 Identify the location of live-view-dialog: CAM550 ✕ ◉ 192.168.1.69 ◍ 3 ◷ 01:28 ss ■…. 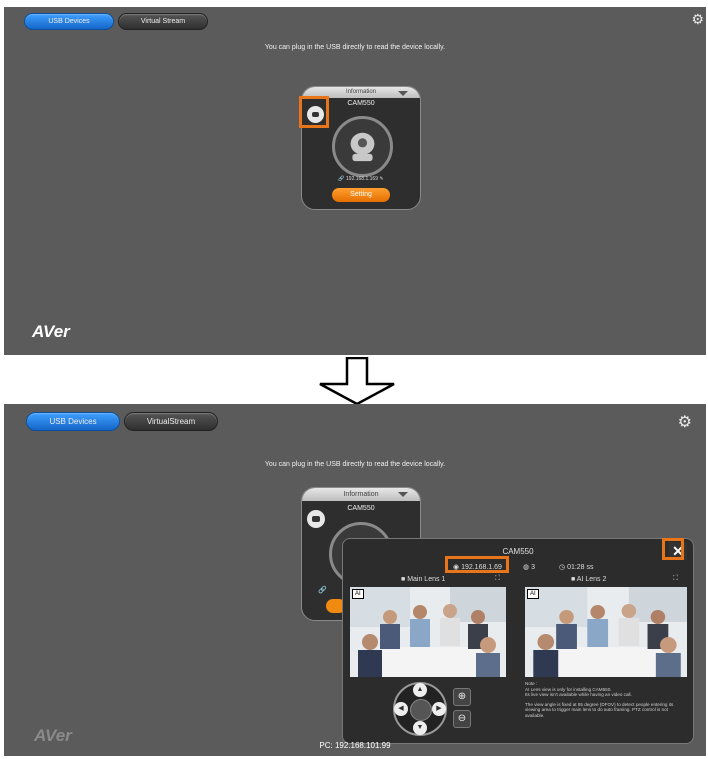
(518, 641).